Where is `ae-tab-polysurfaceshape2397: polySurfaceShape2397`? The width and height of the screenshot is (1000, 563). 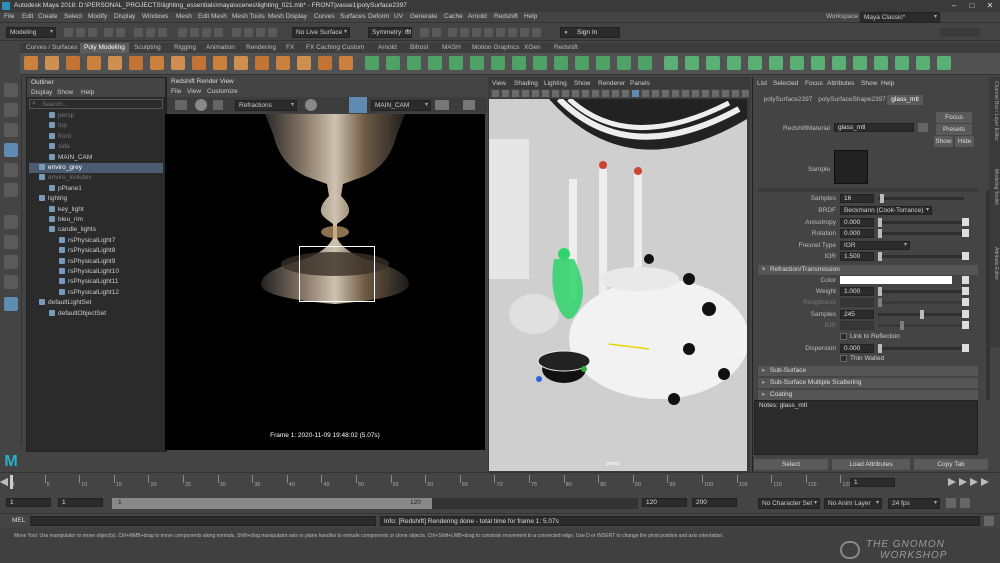
ae-tab-polysurfaceshape2397: polySurfaceShape2397 is located at coordinates (852, 100).